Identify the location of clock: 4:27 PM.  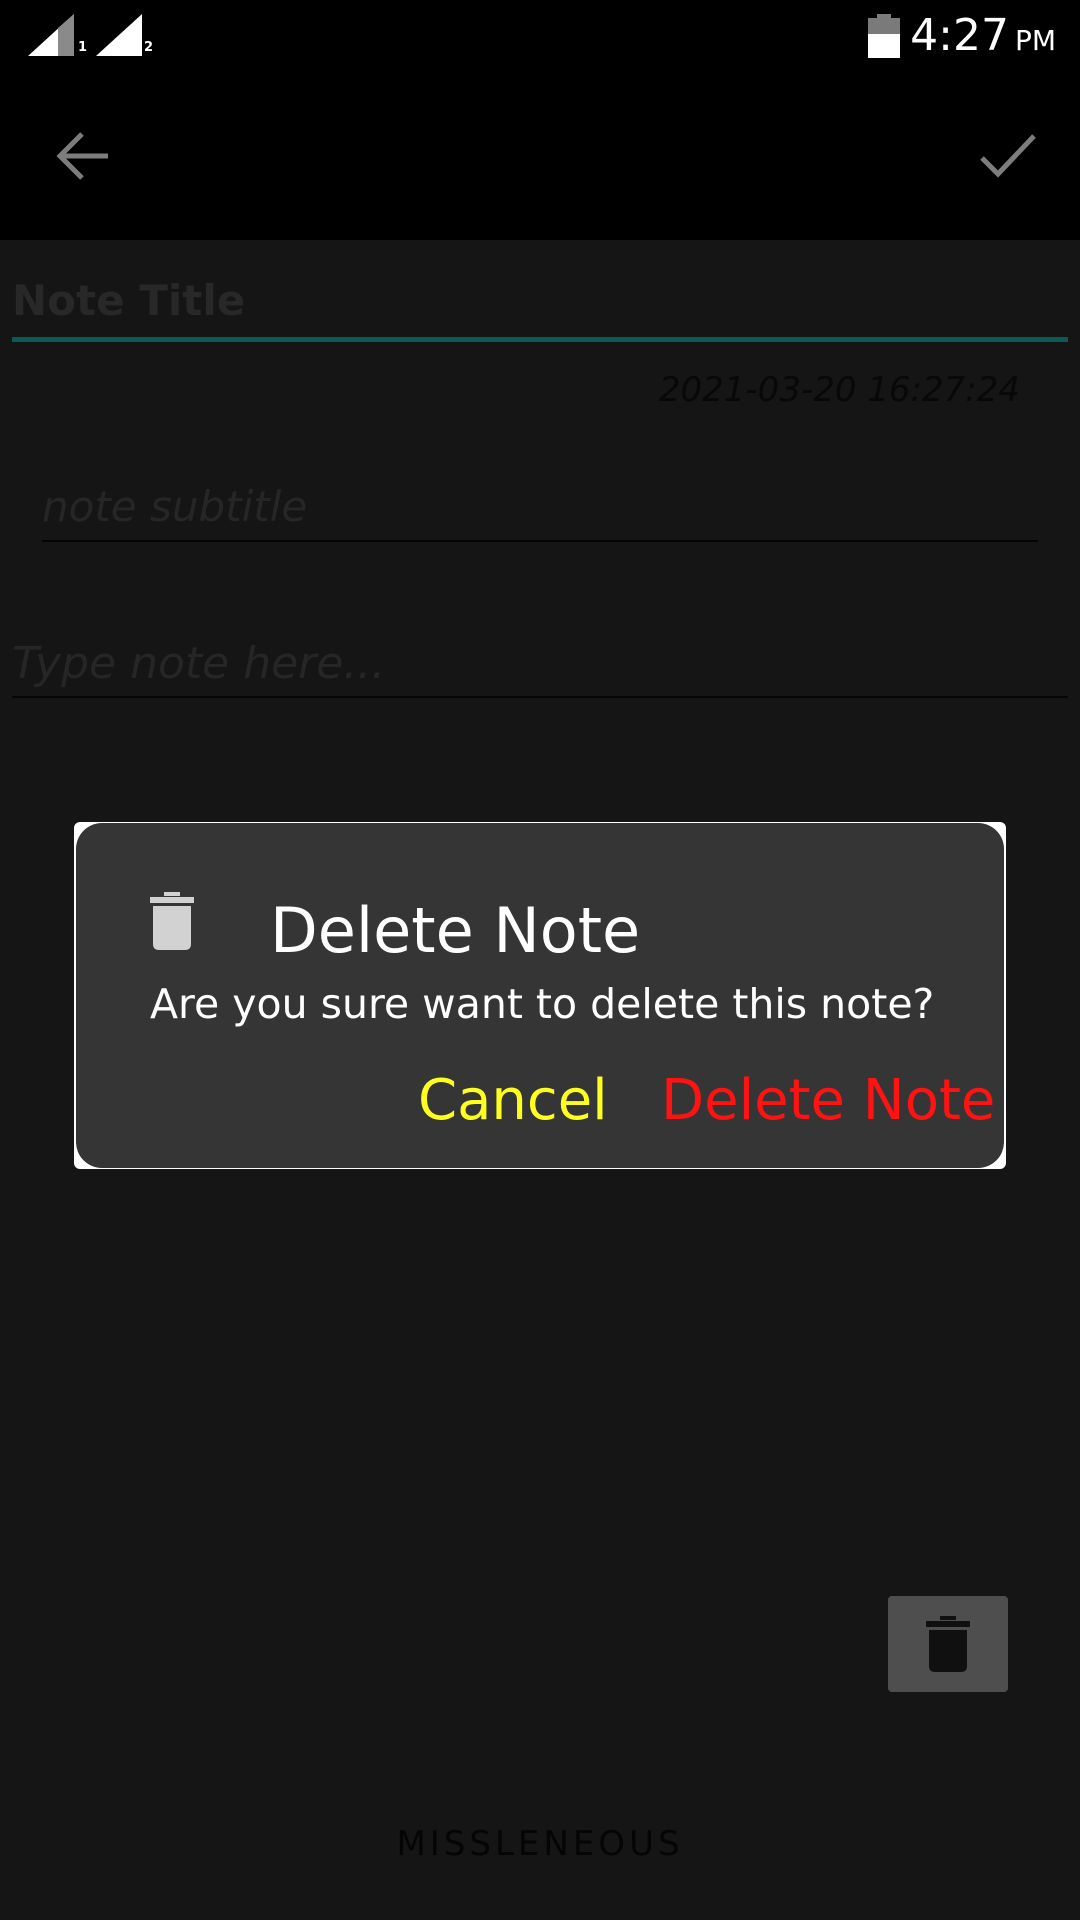
(983, 35).